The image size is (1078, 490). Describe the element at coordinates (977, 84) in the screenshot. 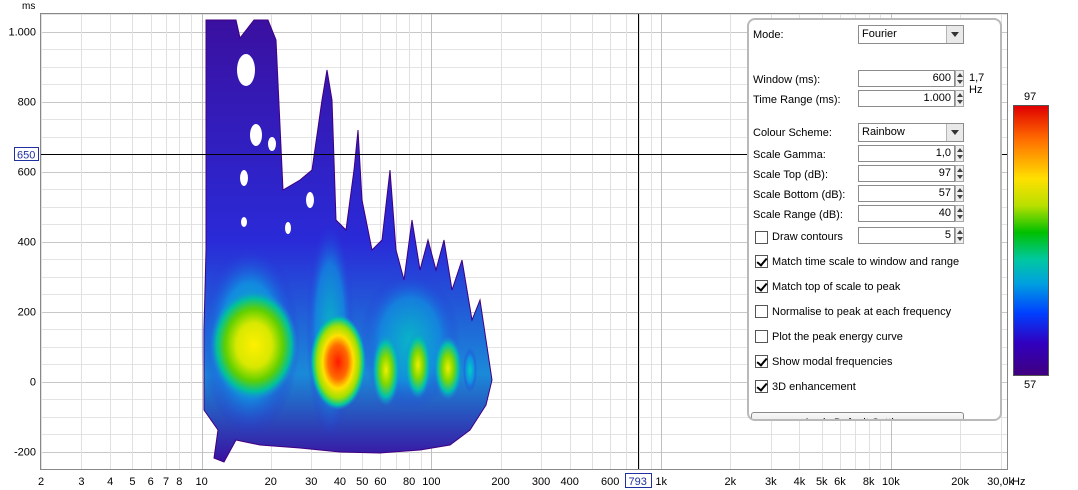

I see `window-frequency: 1,7 Hz` at that location.